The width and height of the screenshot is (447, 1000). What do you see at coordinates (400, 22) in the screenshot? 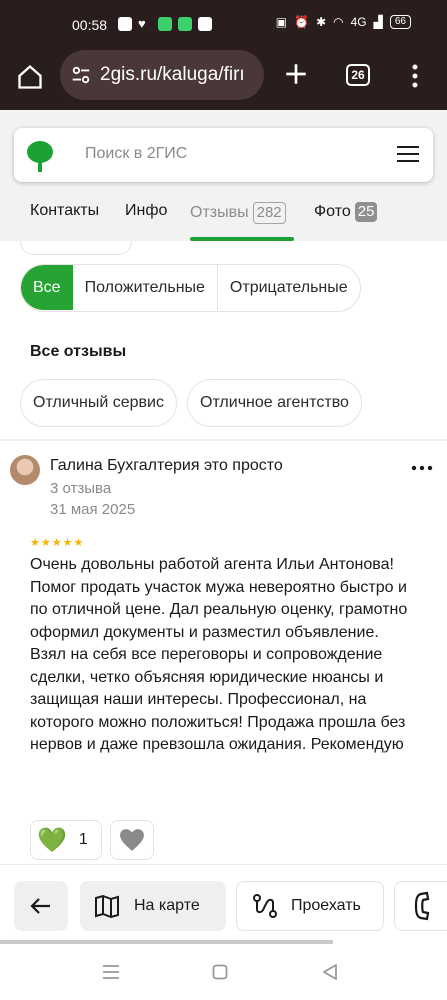
I see `battery-icon: 66` at bounding box center [400, 22].